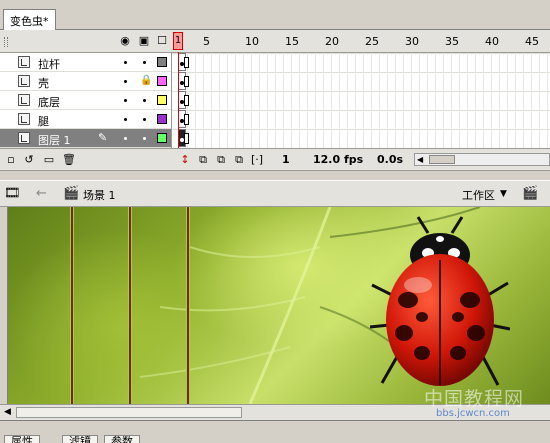  Describe the element at coordinates (144, 41) in the screenshot. I see `lock-icon: ▣` at that location.